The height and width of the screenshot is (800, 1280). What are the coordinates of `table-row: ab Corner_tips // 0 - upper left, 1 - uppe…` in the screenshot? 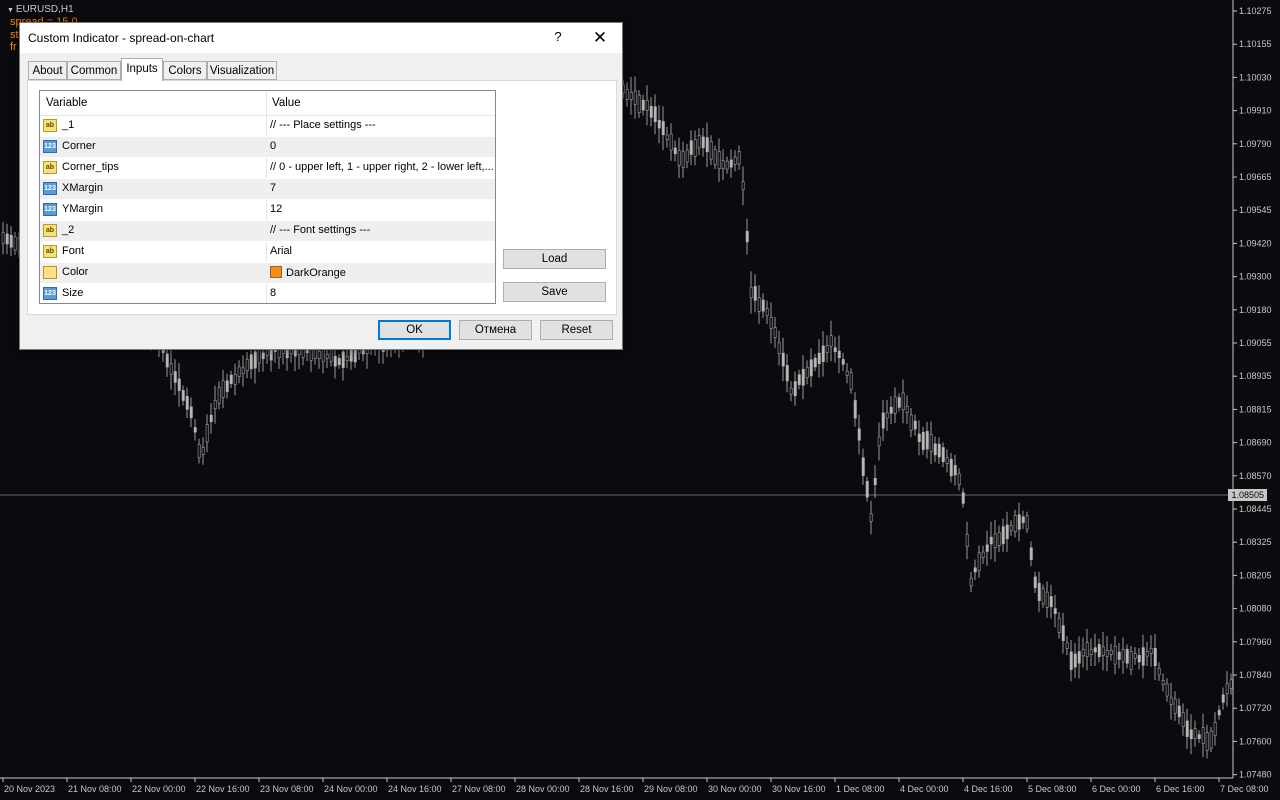 It's located at (267, 168).